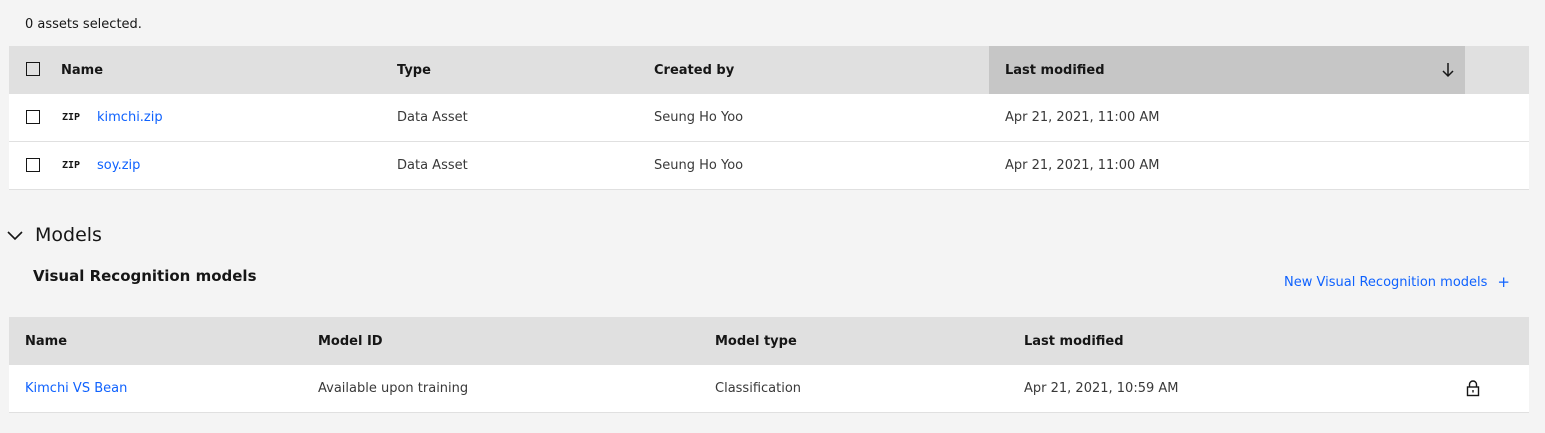 The image size is (1545, 433). Describe the element at coordinates (769, 70) in the screenshot. I see `assets-table-header: Name Type Created by Last modified` at that location.